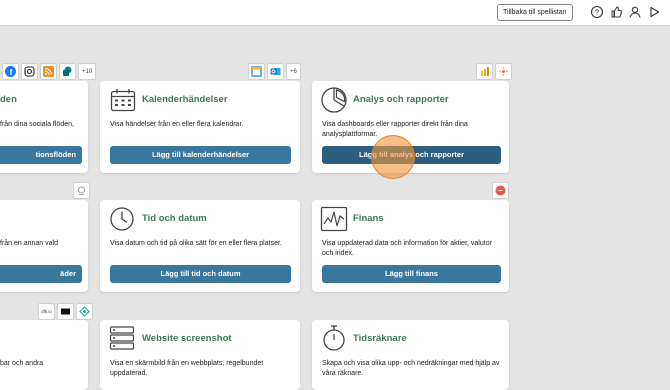 The height and width of the screenshot is (390, 670). What do you see at coordinates (200, 155) in the screenshot?
I see `add-calendar-button: Lägg till kalenderhändelser` at bounding box center [200, 155].